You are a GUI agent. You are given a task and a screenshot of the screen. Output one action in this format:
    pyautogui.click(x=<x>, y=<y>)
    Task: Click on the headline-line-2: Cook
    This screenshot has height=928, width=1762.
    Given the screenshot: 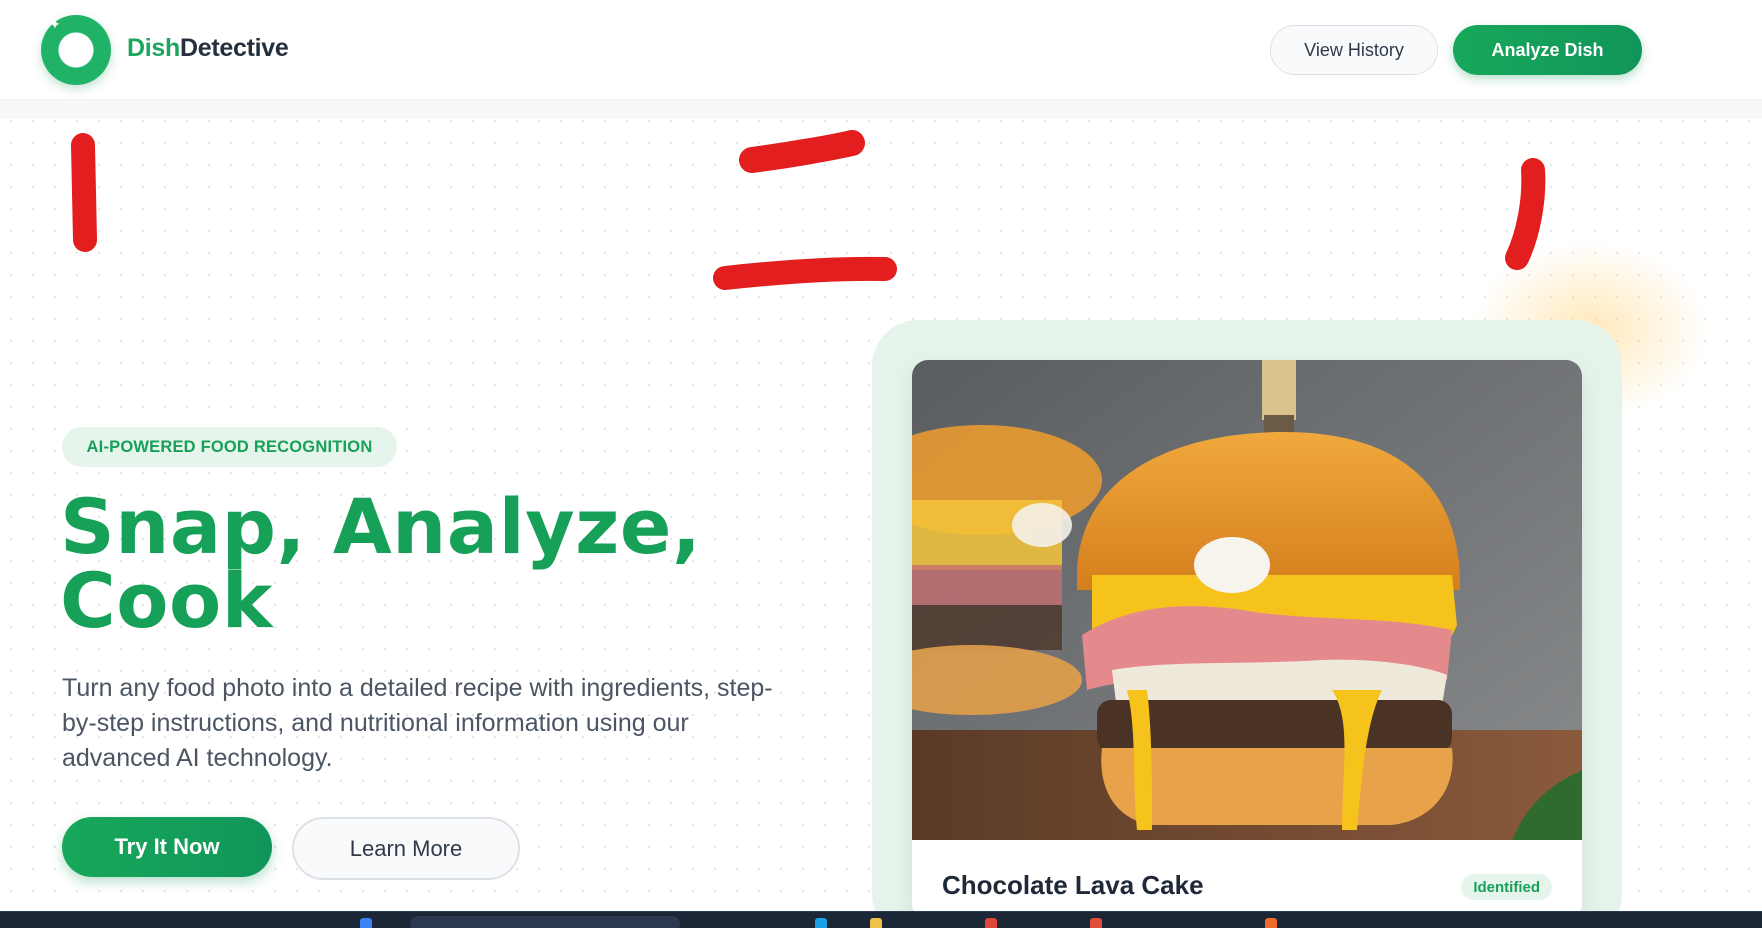 What is the action you would take?
    pyautogui.click(x=166, y=600)
    